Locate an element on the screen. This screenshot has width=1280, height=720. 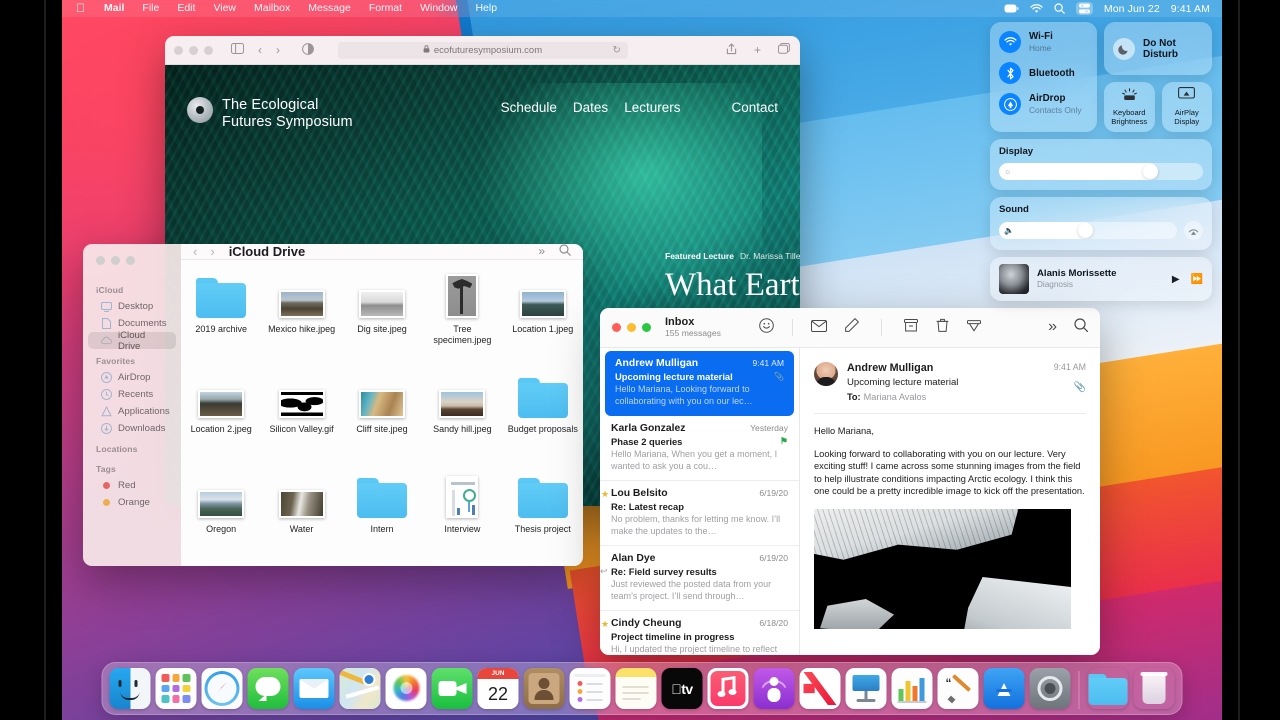
forward-icon: ⏩ is located at coordinates (1197, 279).